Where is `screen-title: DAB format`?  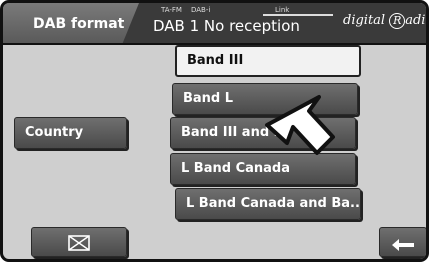
screen-title: DAB format is located at coordinates (79, 24).